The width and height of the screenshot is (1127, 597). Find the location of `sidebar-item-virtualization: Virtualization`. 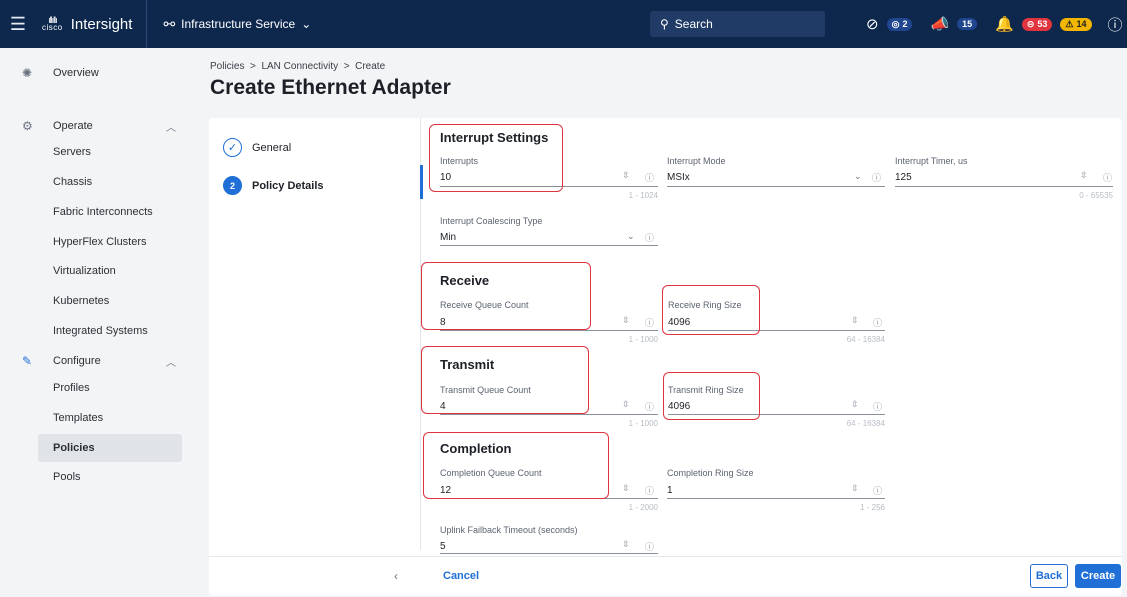

sidebar-item-virtualization: Virtualization is located at coordinates (98, 271).